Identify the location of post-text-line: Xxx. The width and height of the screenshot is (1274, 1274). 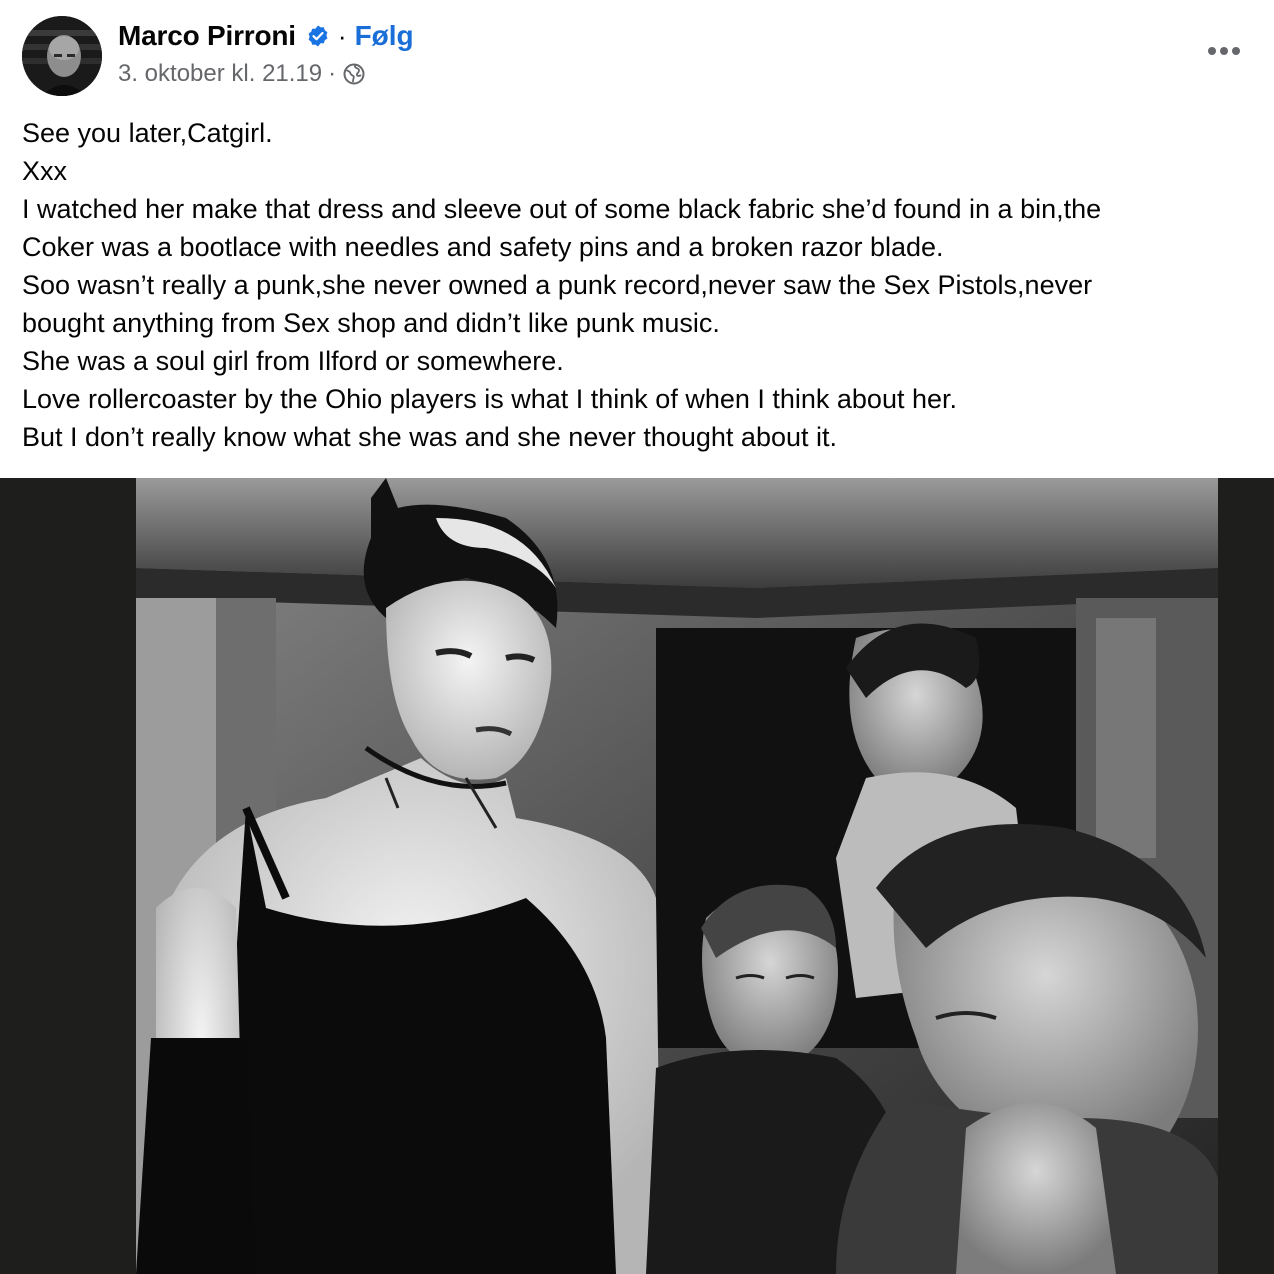
(45, 171).